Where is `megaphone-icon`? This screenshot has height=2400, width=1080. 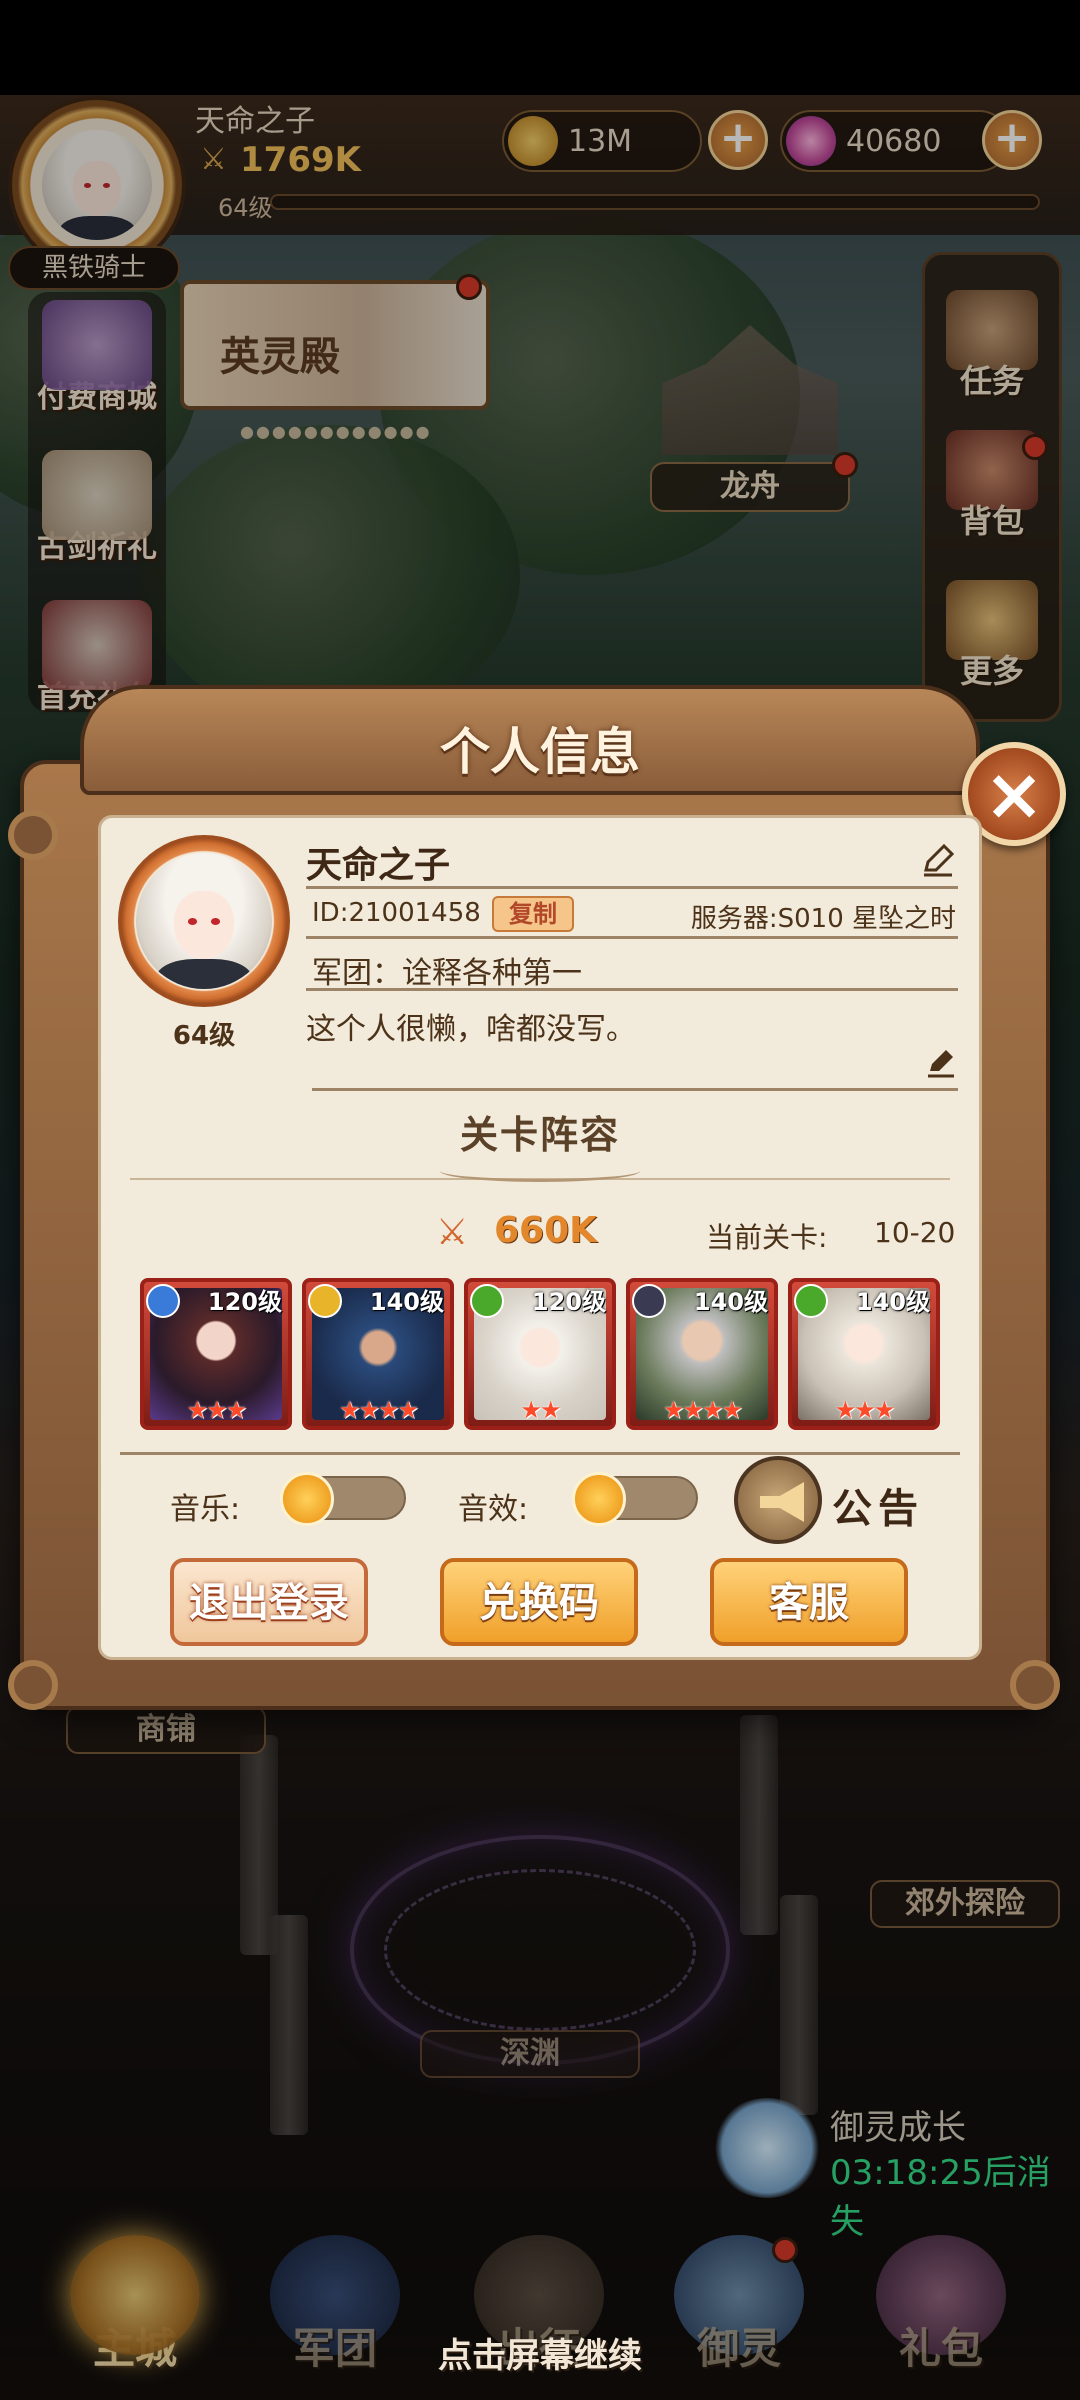 megaphone-icon is located at coordinates (782, 1502).